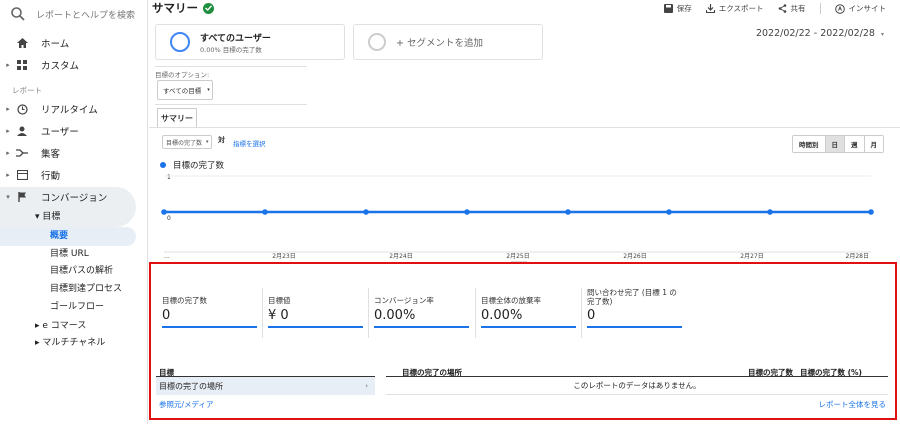 The width and height of the screenshot is (900, 424). What do you see at coordinates (86, 15) in the screenshot?
I see `search-placeholder: レポートとヘルプを検索` at bounding box center [86, 15].